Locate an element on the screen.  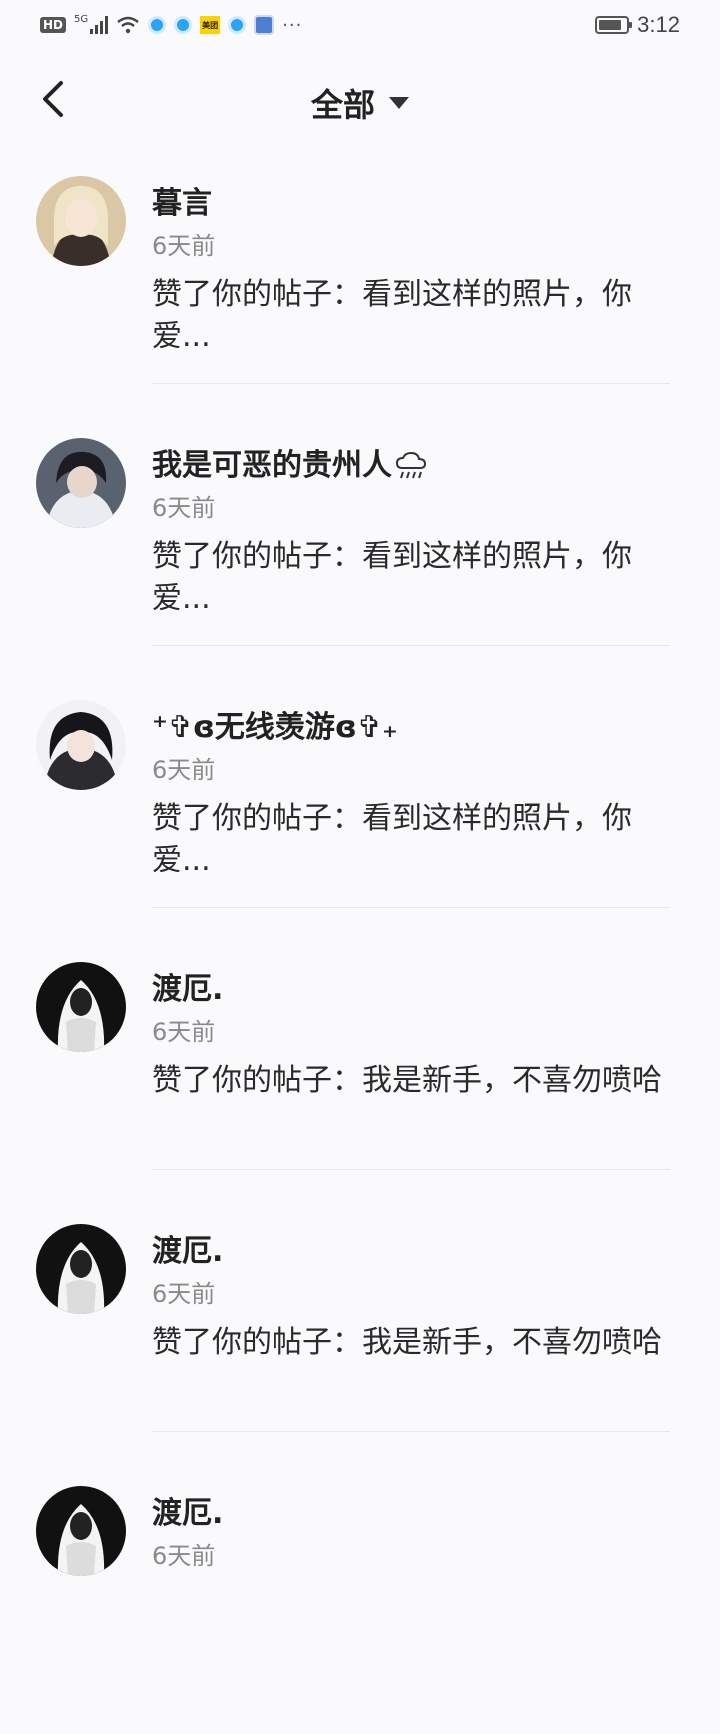
signal-icon is located at coordinates (99, 25).